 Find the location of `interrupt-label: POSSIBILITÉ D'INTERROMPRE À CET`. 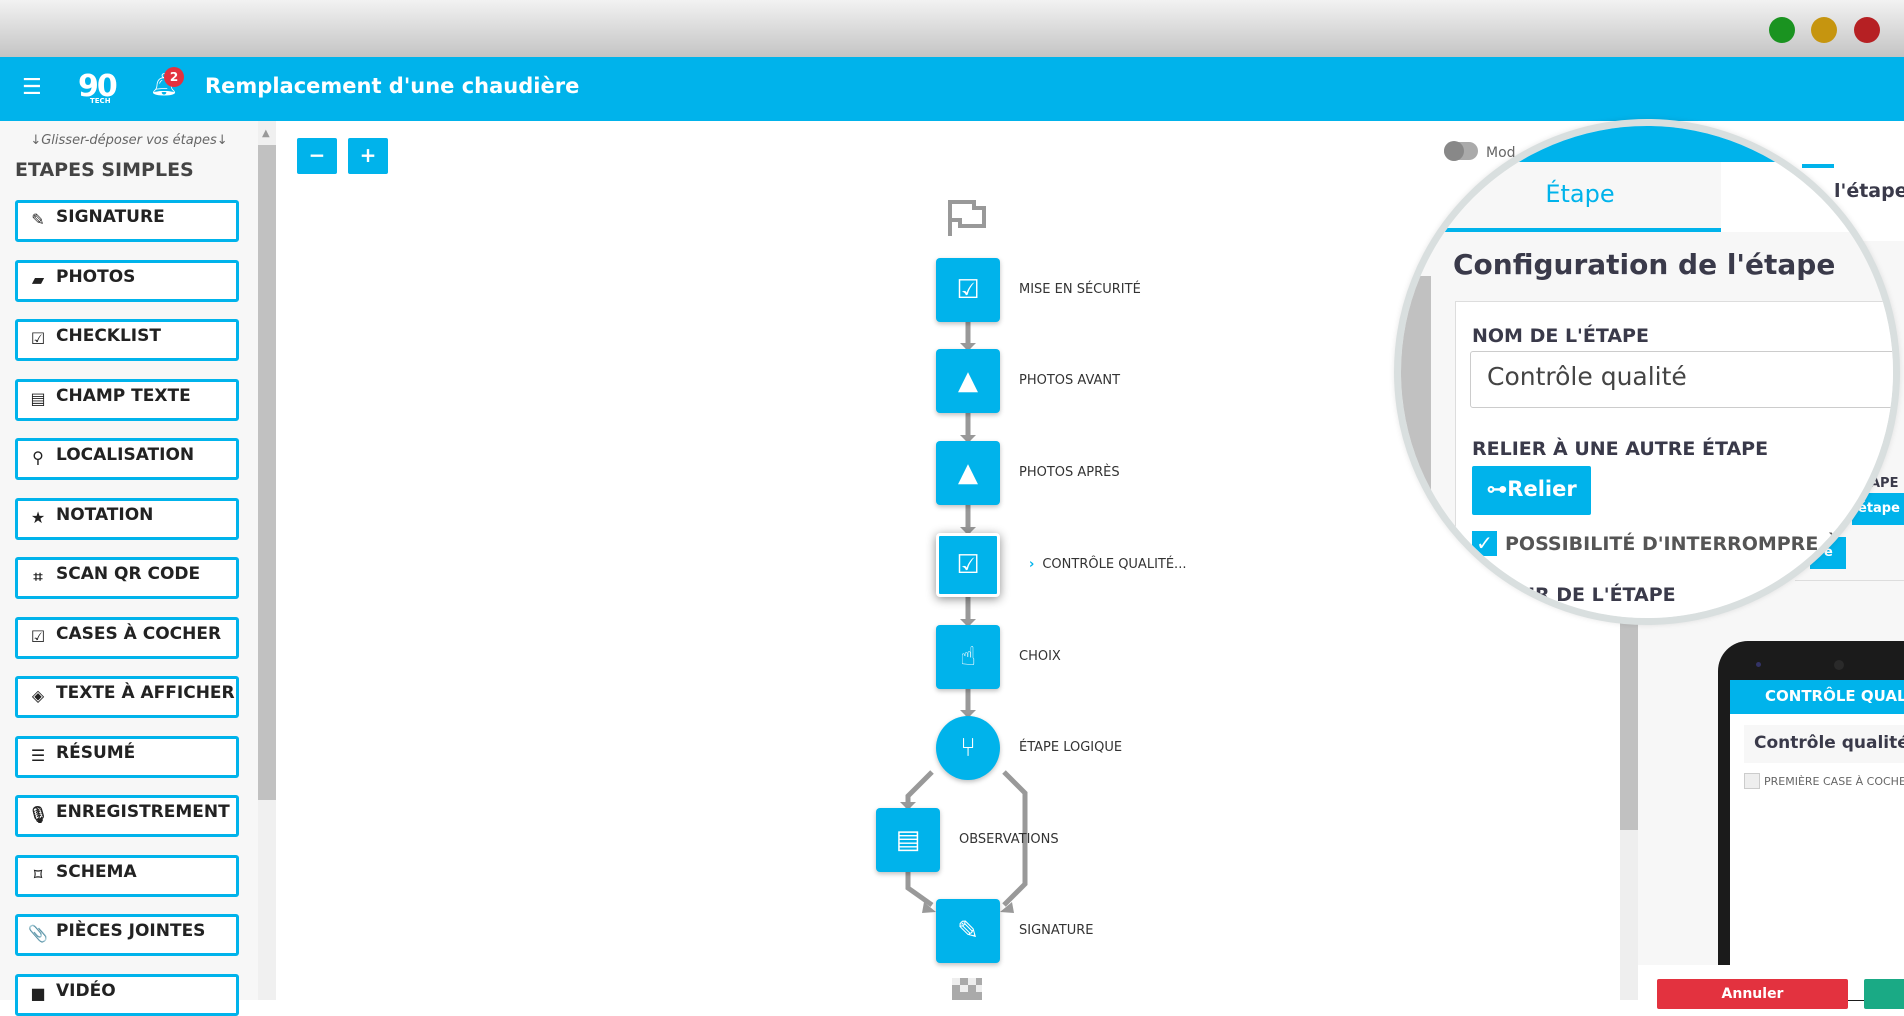

interrupt-label: POSSIBILITÉ D'INTERROMPRE À CET is located at coordinates (1696, 544).